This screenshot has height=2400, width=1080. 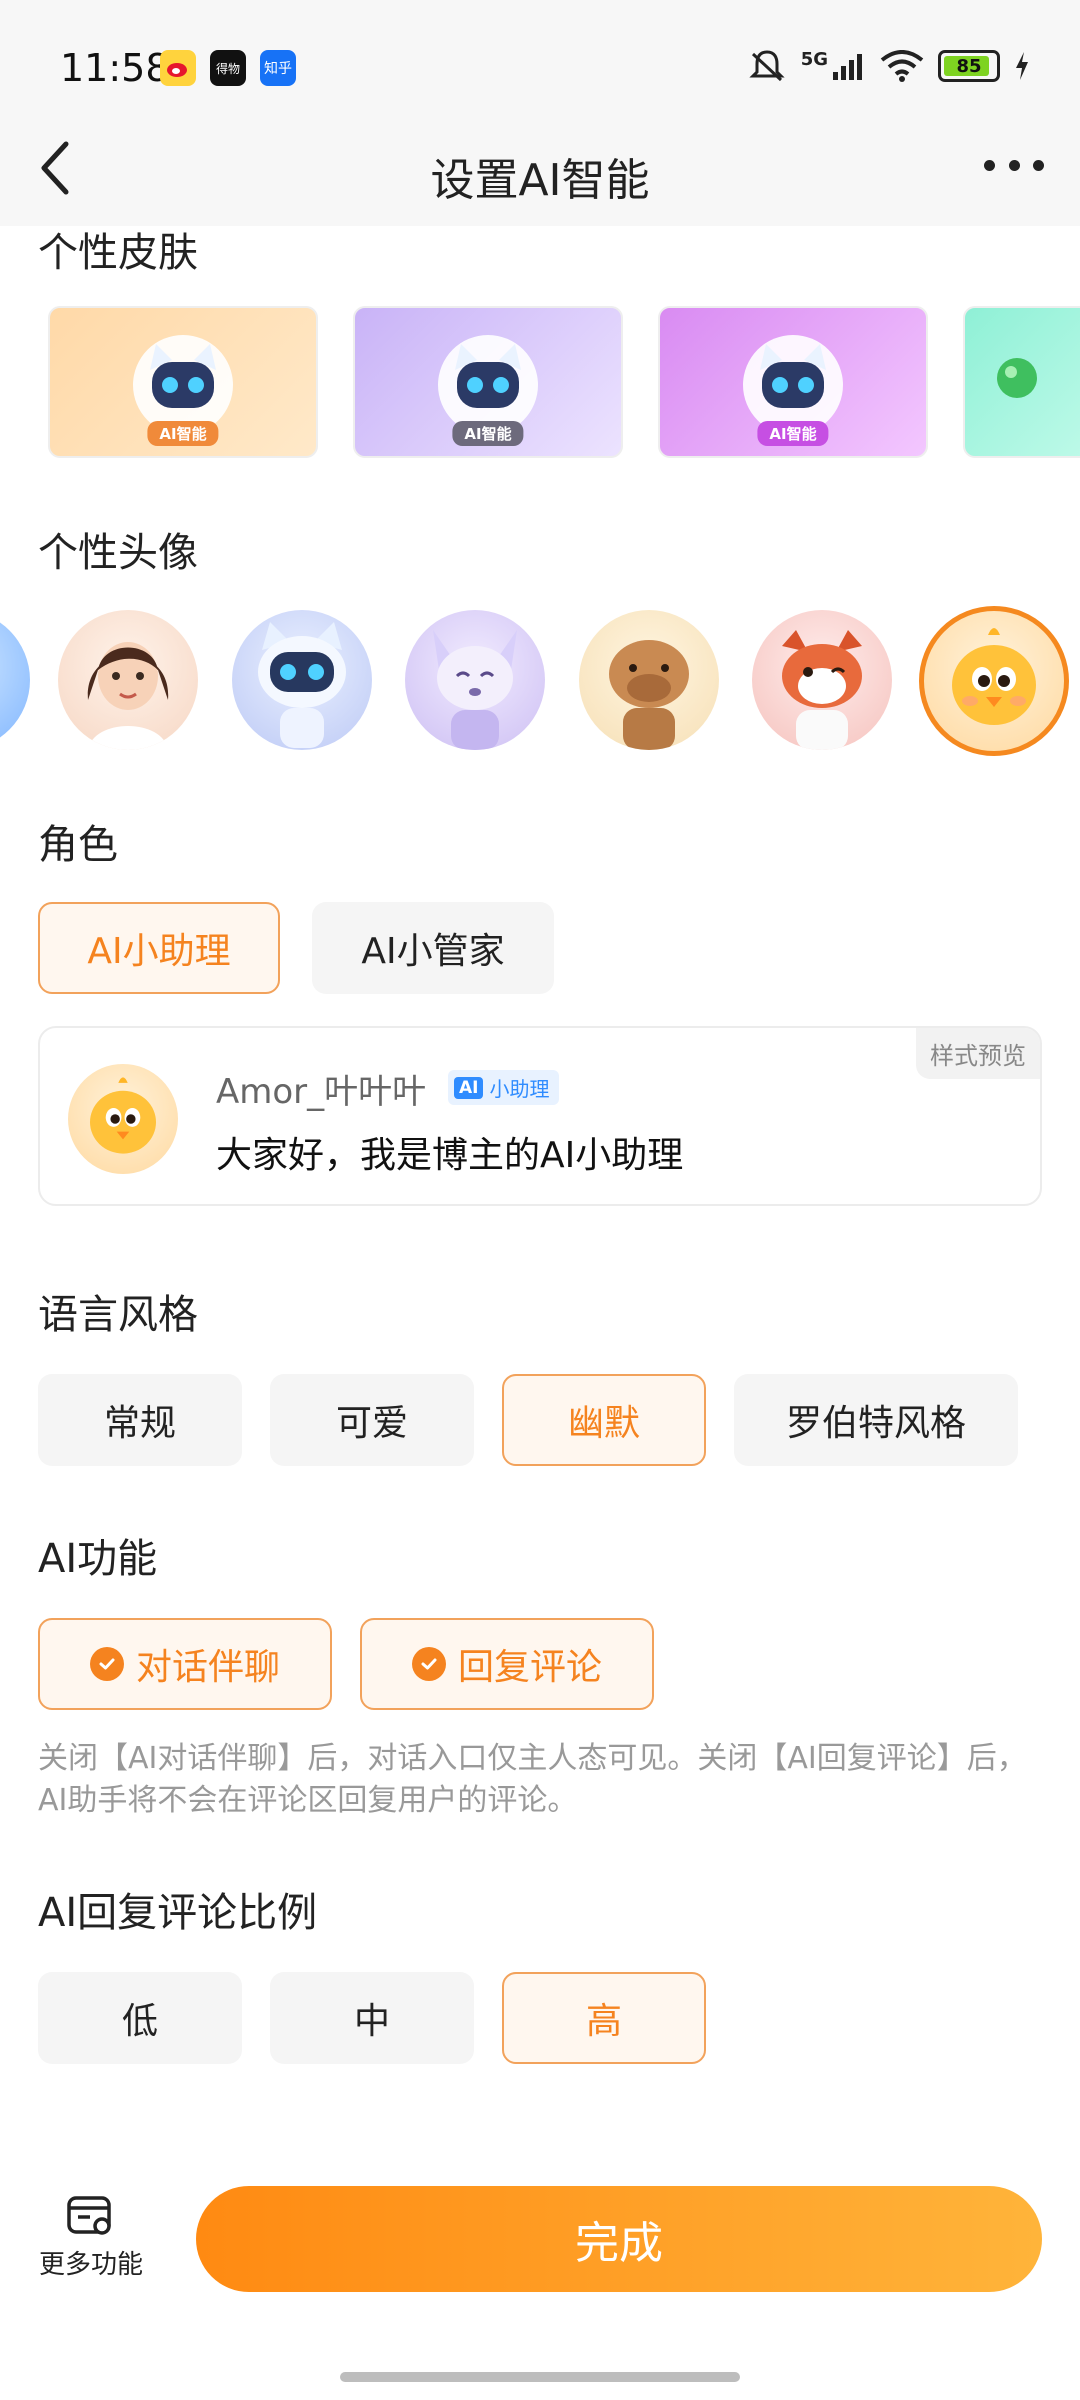 I want to click on chick-avatar, so click(x=994, y=681).